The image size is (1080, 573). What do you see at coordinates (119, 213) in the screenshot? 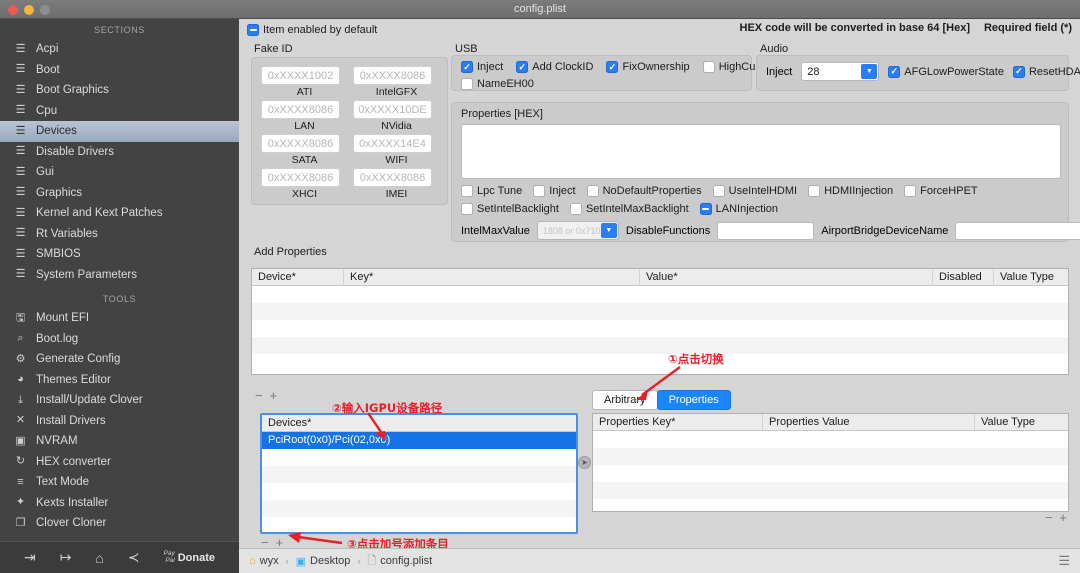
I see `sidebar-item-kernel-and-kext-patches: ☰ Kernel and Kext Patches` at bounding box center [119, 213].